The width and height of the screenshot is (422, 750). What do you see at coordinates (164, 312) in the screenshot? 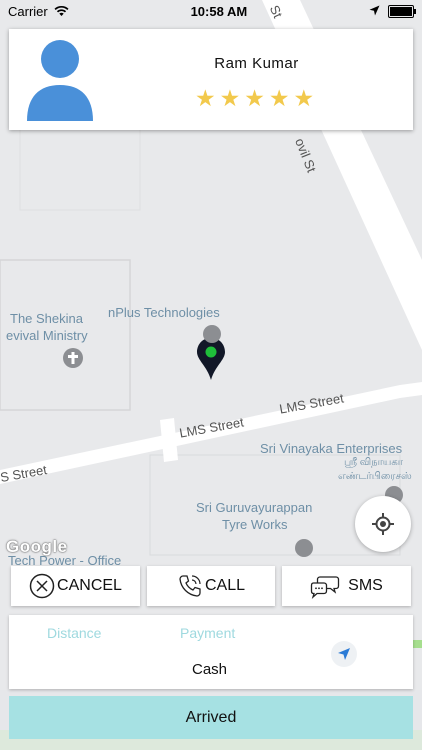
I see `map-label-tech: nPlus Technologies` at bounding box center [164, 312].